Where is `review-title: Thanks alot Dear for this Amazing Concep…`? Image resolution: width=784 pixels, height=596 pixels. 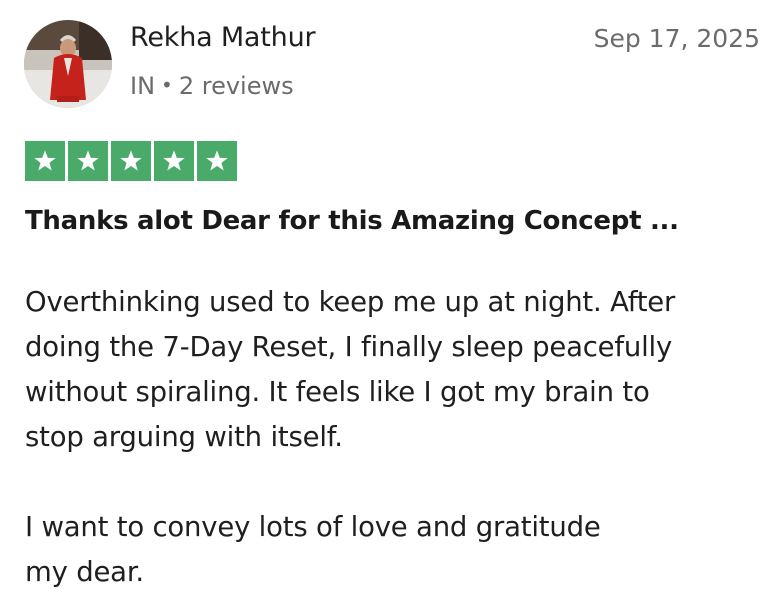
review-title: Thanks alot Dear for this Amazing Concep… is located at coordinates (352, 221).